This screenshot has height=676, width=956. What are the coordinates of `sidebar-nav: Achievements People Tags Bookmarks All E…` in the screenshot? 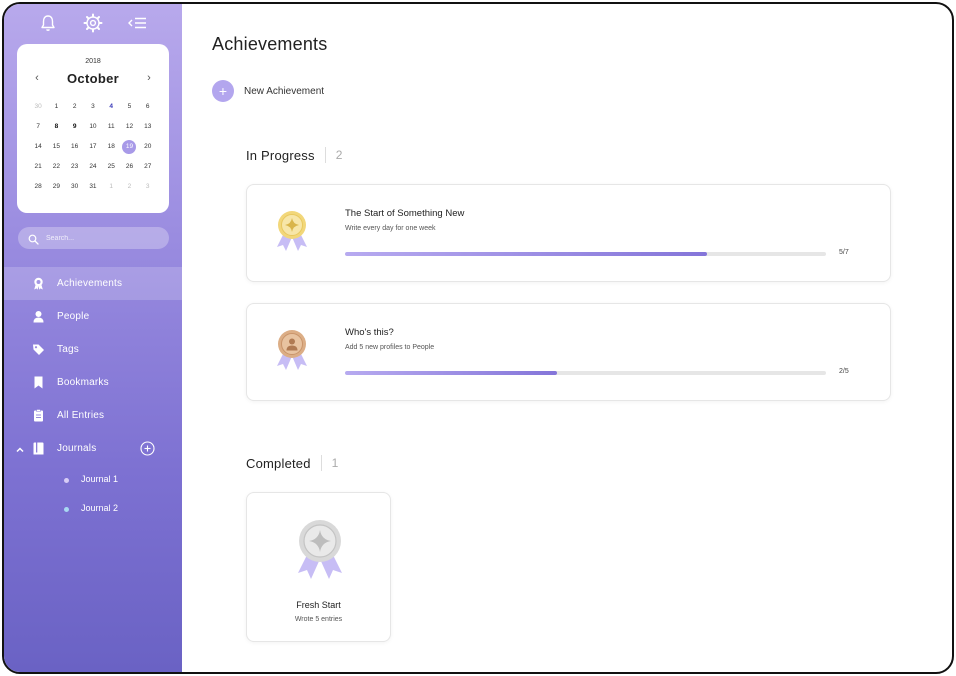 It's located at (93, 395).